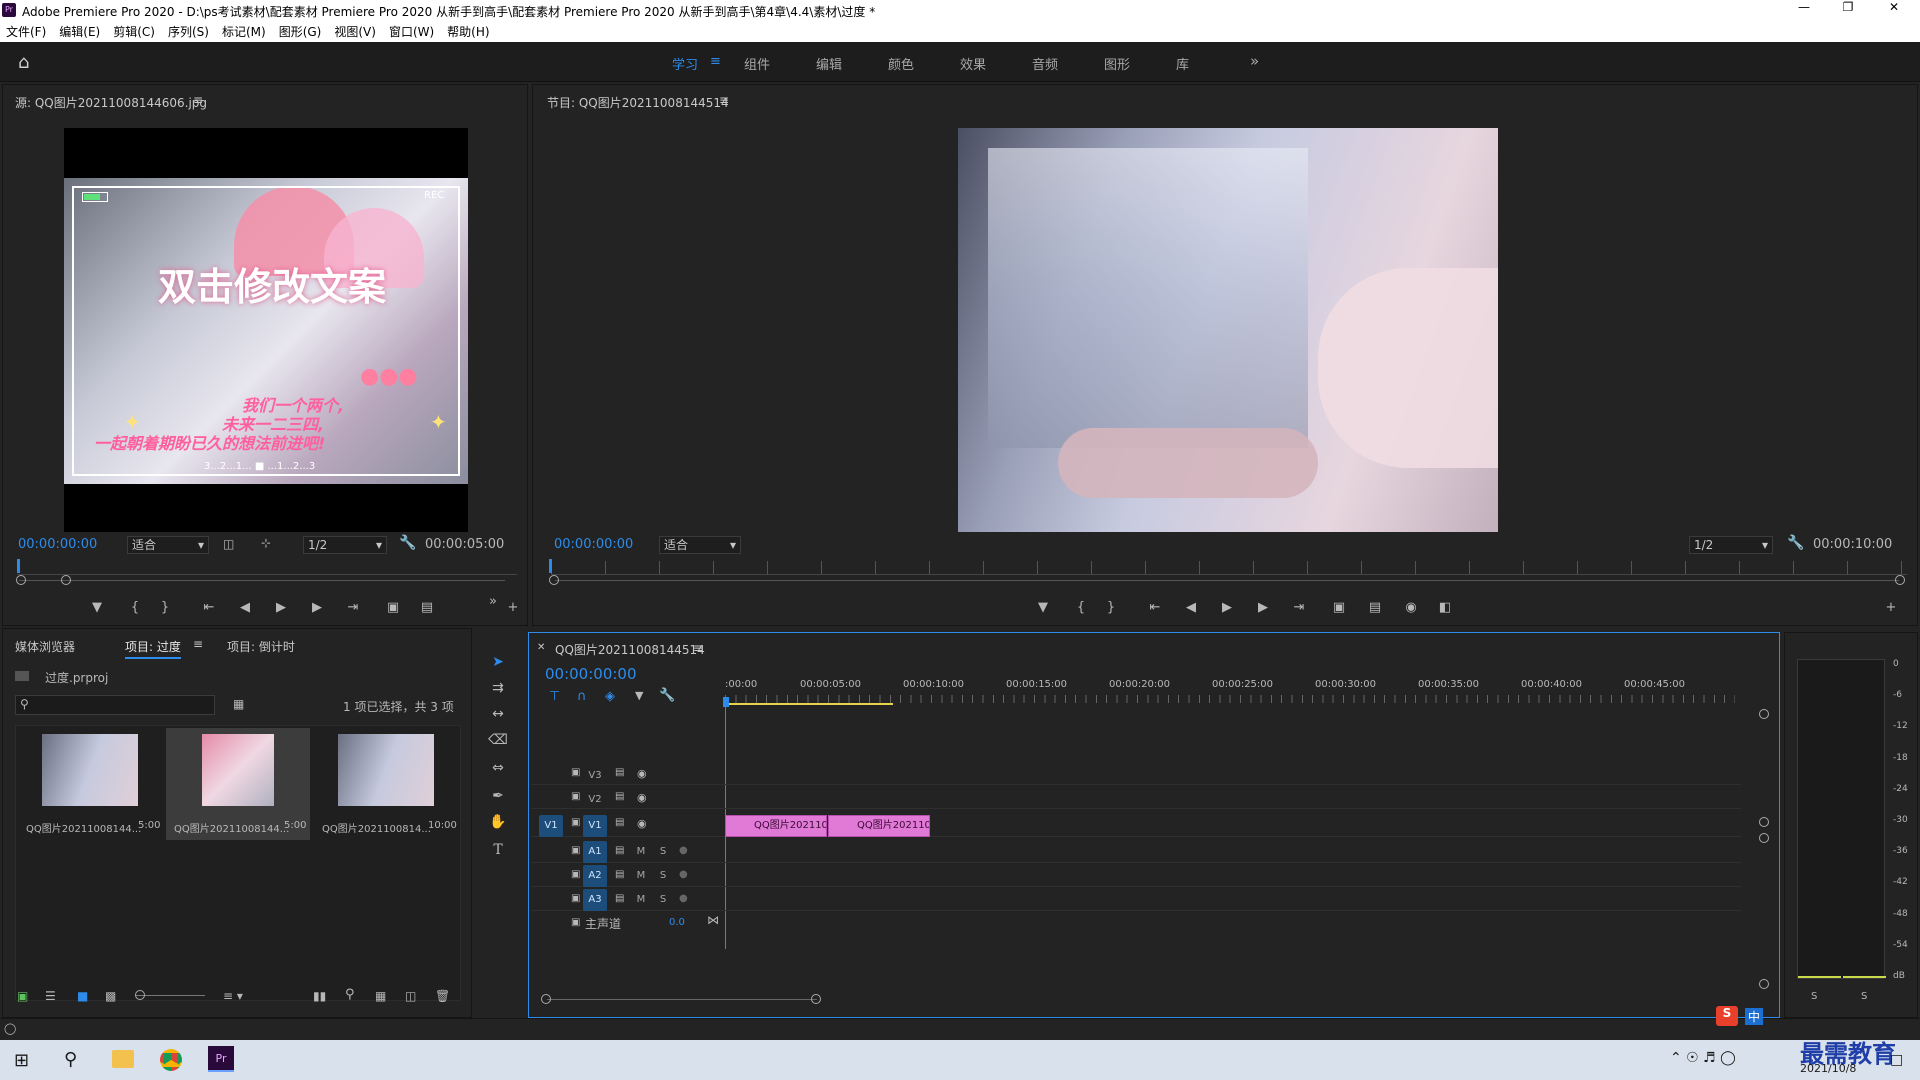 The image size is (1920, 1080). What do you see at coordinates (816, 999) in the screenshot?
I see `horizontal-scroll-handle-right` at bounding box center [816, 999].